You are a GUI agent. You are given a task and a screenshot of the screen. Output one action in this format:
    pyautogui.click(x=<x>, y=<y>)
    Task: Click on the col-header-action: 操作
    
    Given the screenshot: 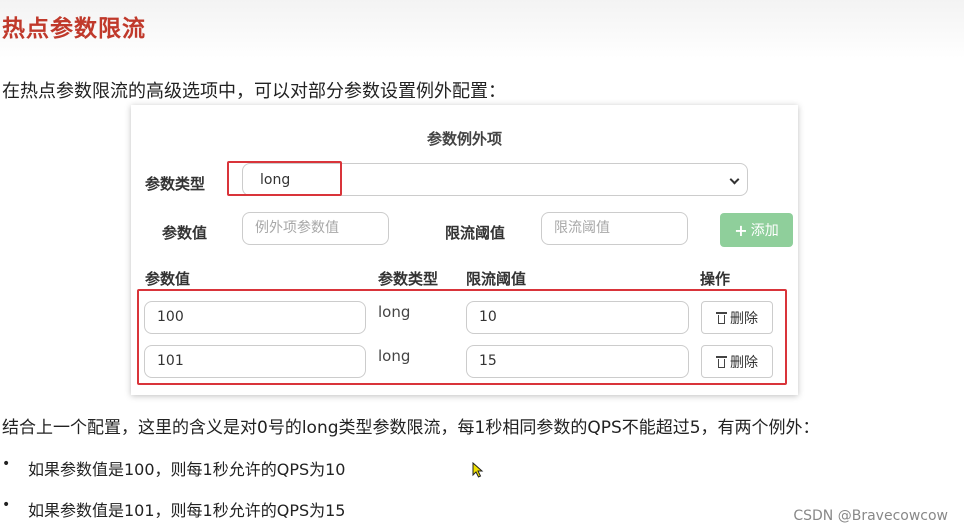 What is the action you would take?
    pyautogui.click(x=715, y=279)
    